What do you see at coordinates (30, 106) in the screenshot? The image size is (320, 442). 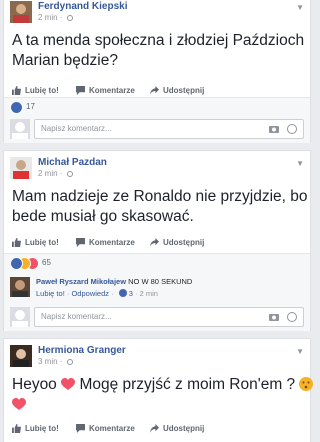 I see `reactions-count: 17` at bounding box center [30, 106].